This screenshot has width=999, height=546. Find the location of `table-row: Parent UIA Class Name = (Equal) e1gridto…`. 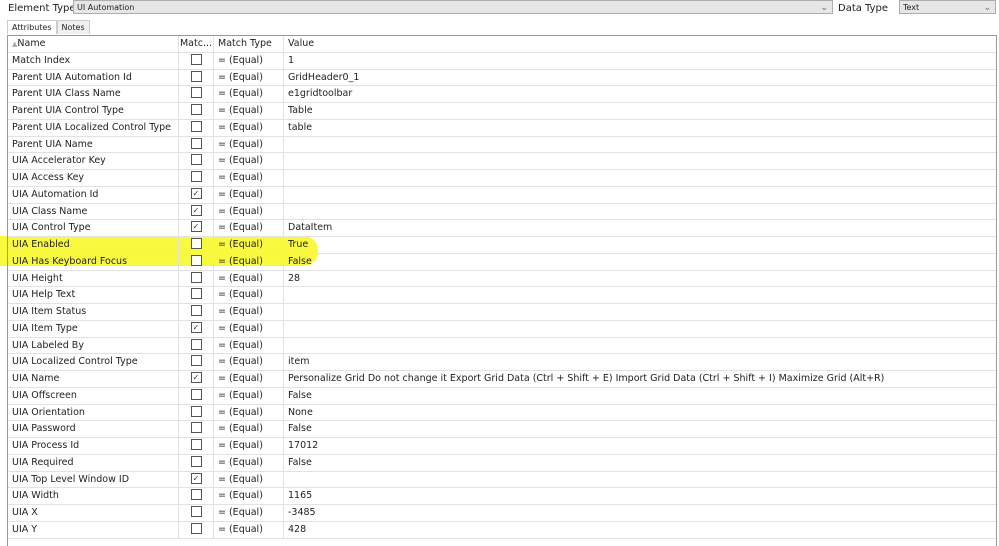

table-row: Parent UIA Class Name = (Equal) e1gridto… is located at coordinates (502, 94).